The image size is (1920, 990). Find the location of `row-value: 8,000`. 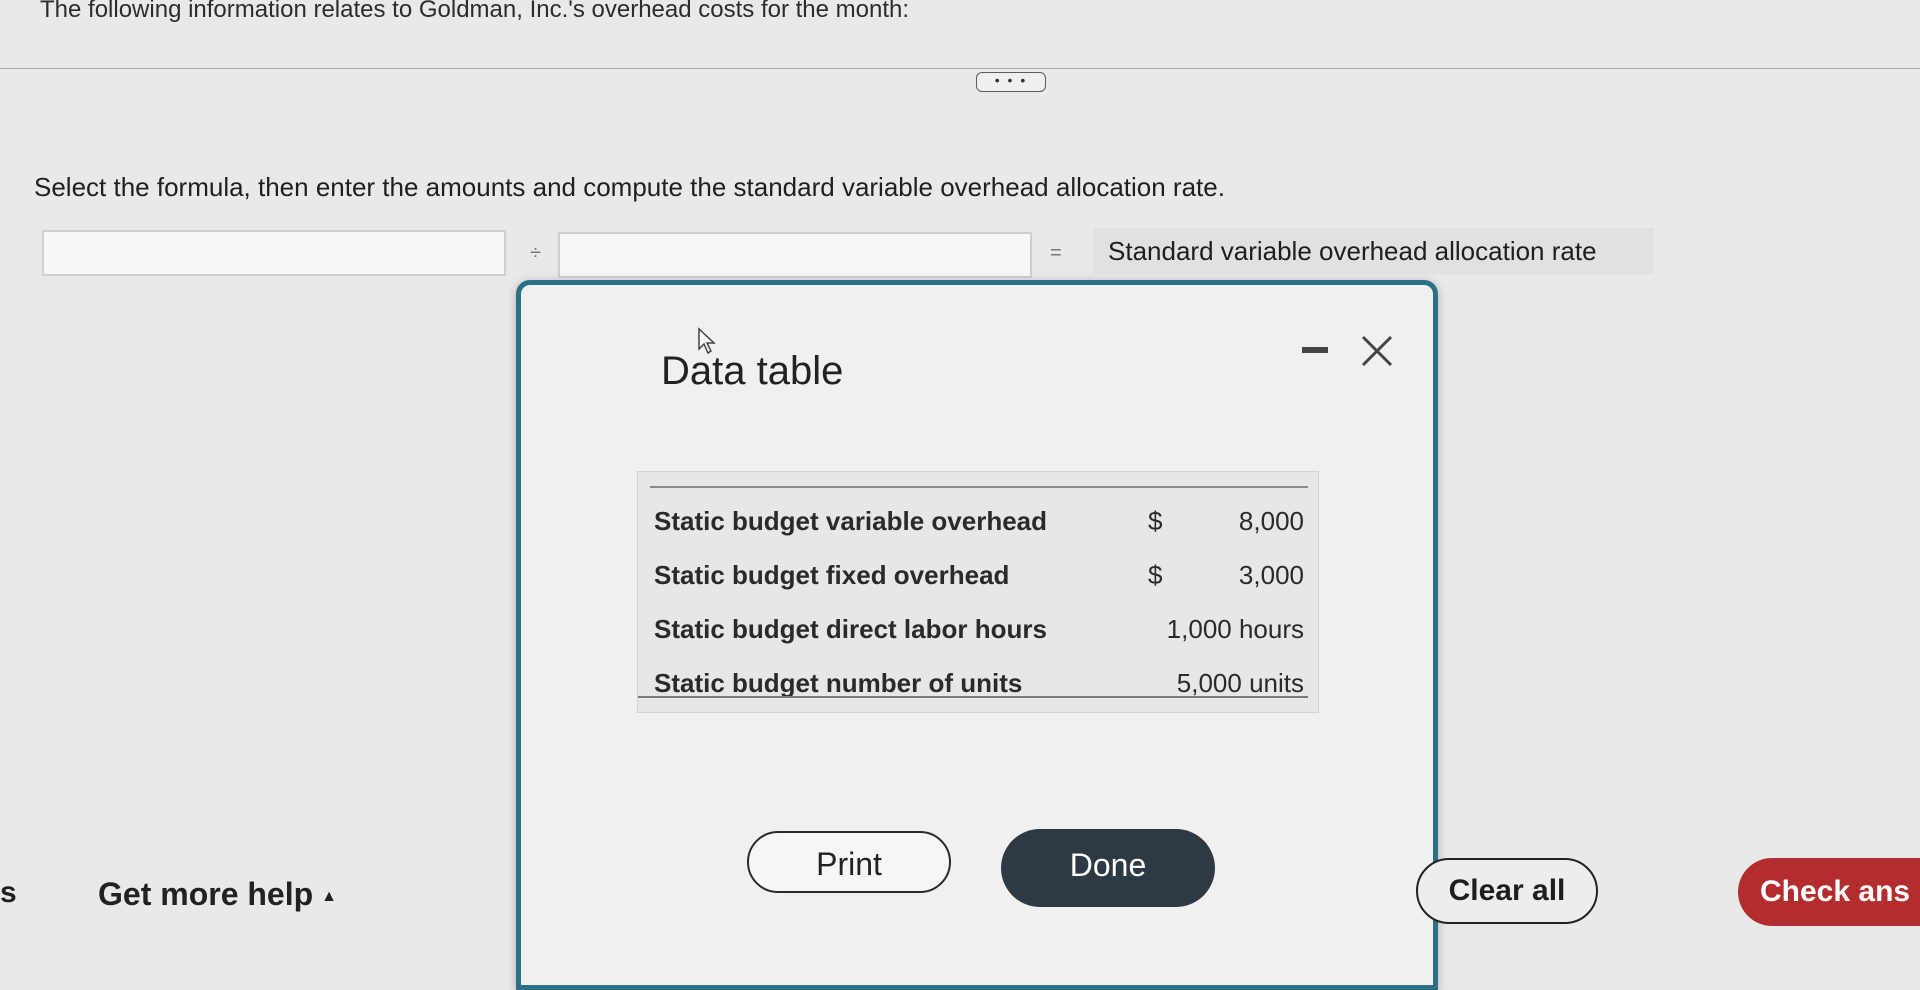

row-value: 8,000 is located at coordinates (1271, 521).